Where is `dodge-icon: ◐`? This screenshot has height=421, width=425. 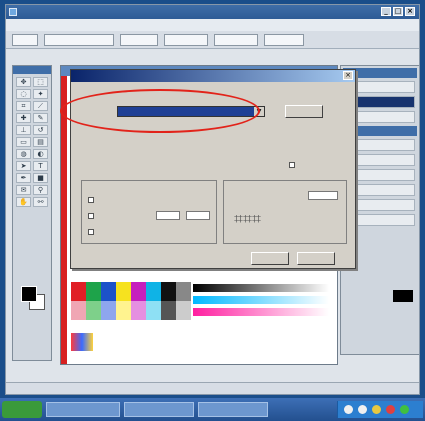
dodge-icon: ◐ is located at coordinates (40, 154).